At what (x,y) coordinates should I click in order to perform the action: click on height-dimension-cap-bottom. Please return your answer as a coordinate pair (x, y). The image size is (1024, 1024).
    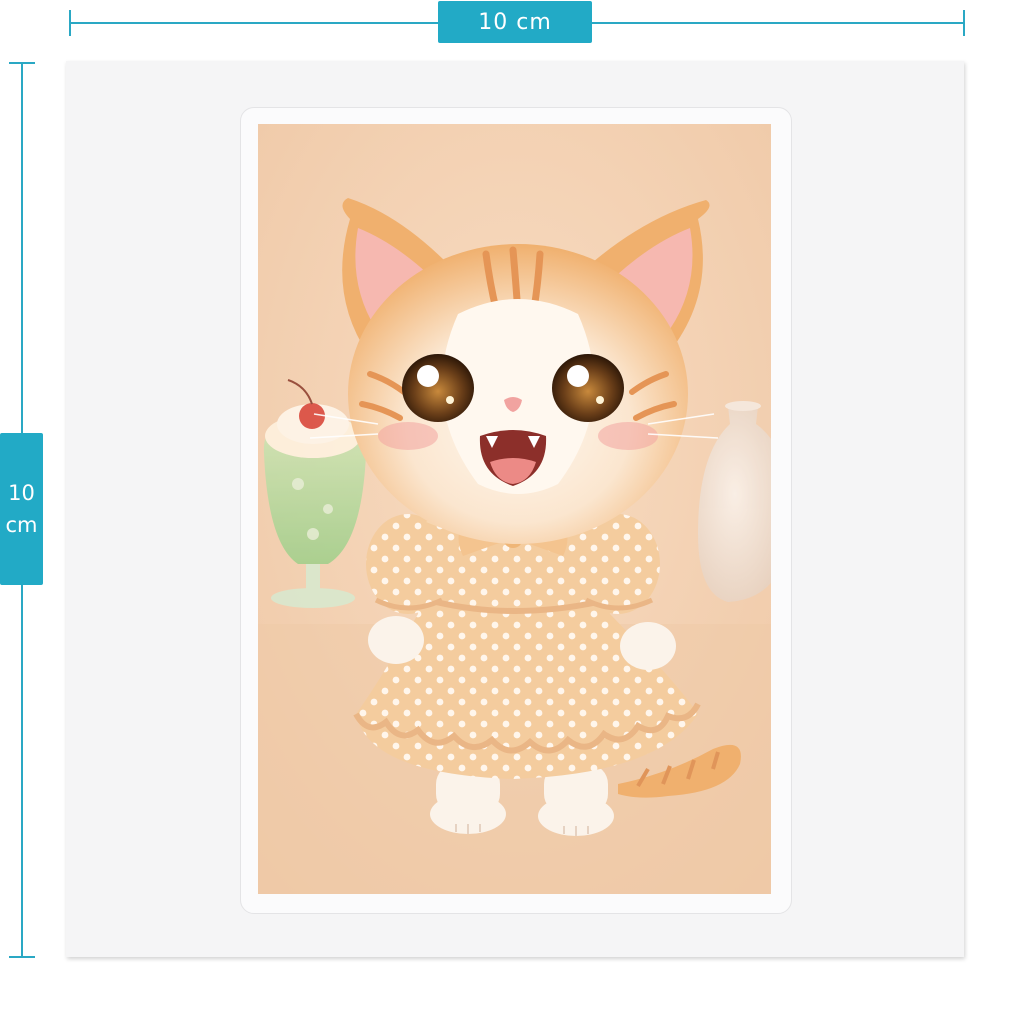
    Looking at the image, I should click on (22, 957).